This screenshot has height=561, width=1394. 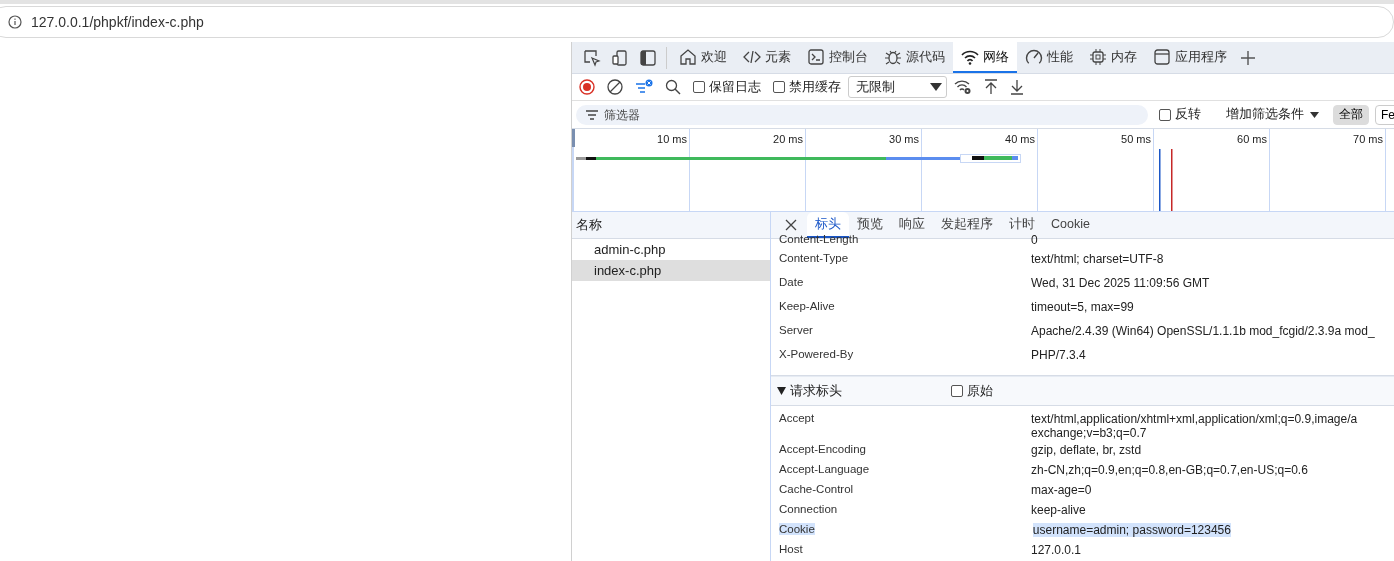 What do you see at coordinates (1034, 240) in the screenshot?
I see `header-value: 0` at bounding box center [1034, 240].